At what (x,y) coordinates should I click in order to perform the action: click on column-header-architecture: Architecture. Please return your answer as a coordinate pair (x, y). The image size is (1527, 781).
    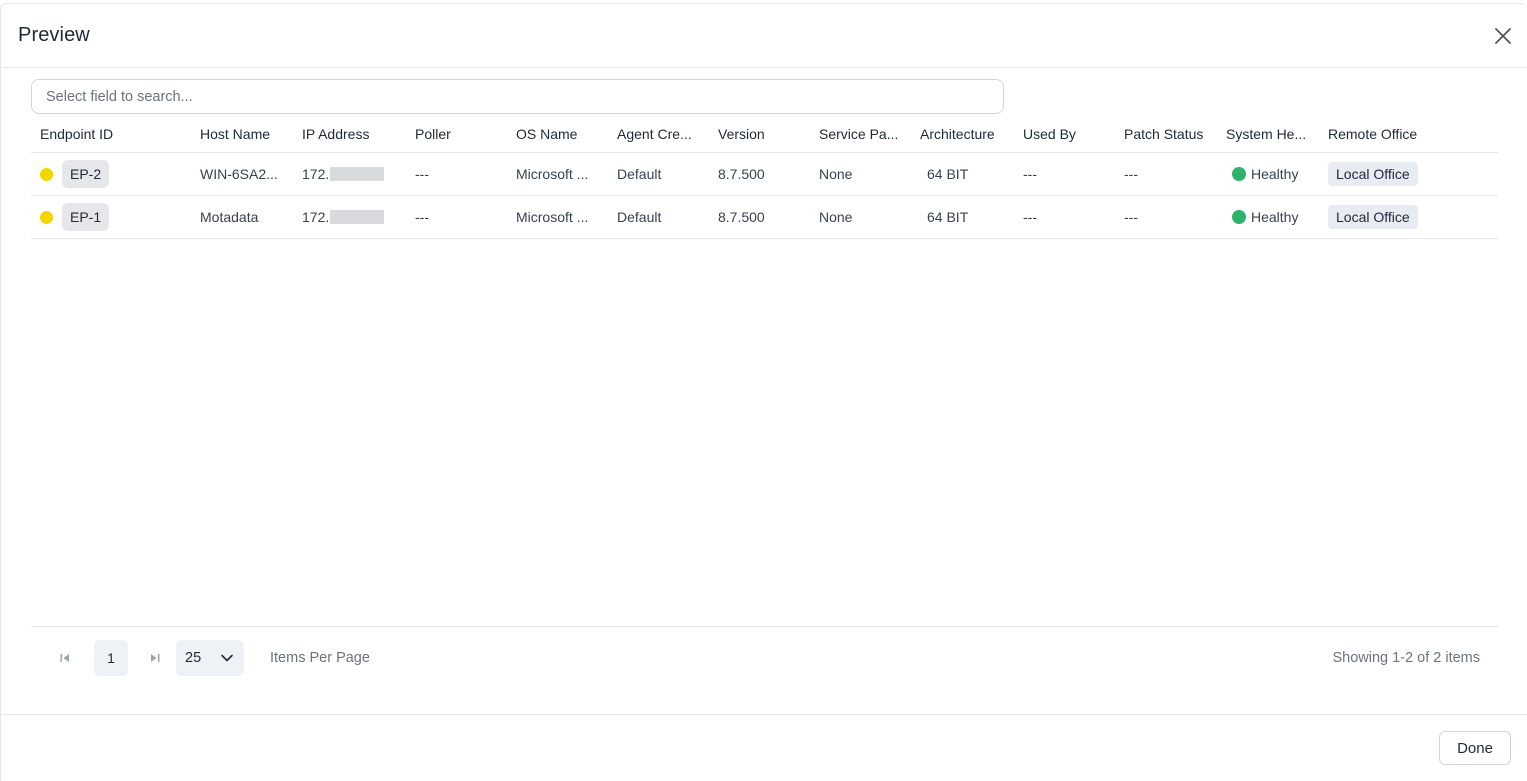
    Looking at the image, I should click on (971, 134).